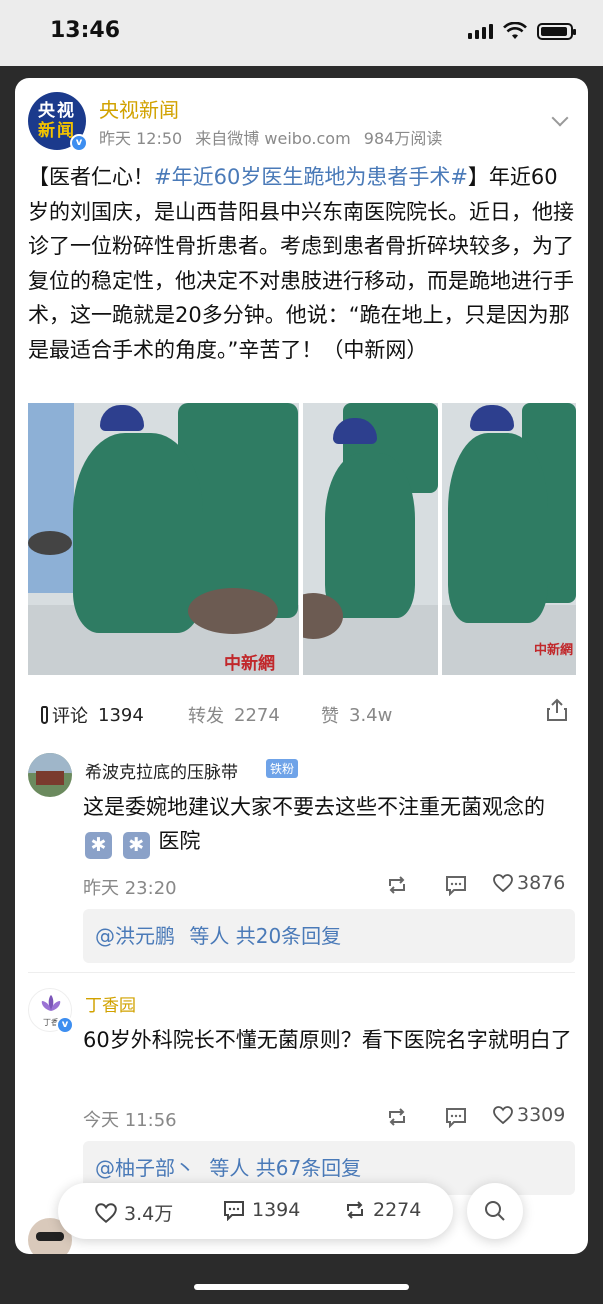  Describe the element at coordinates (328, 824) in the screenshot. I see `comment-text: 这是委婉地建议大家不要去这些不注重无菌观念的✱ ✱ 医院` at that location.